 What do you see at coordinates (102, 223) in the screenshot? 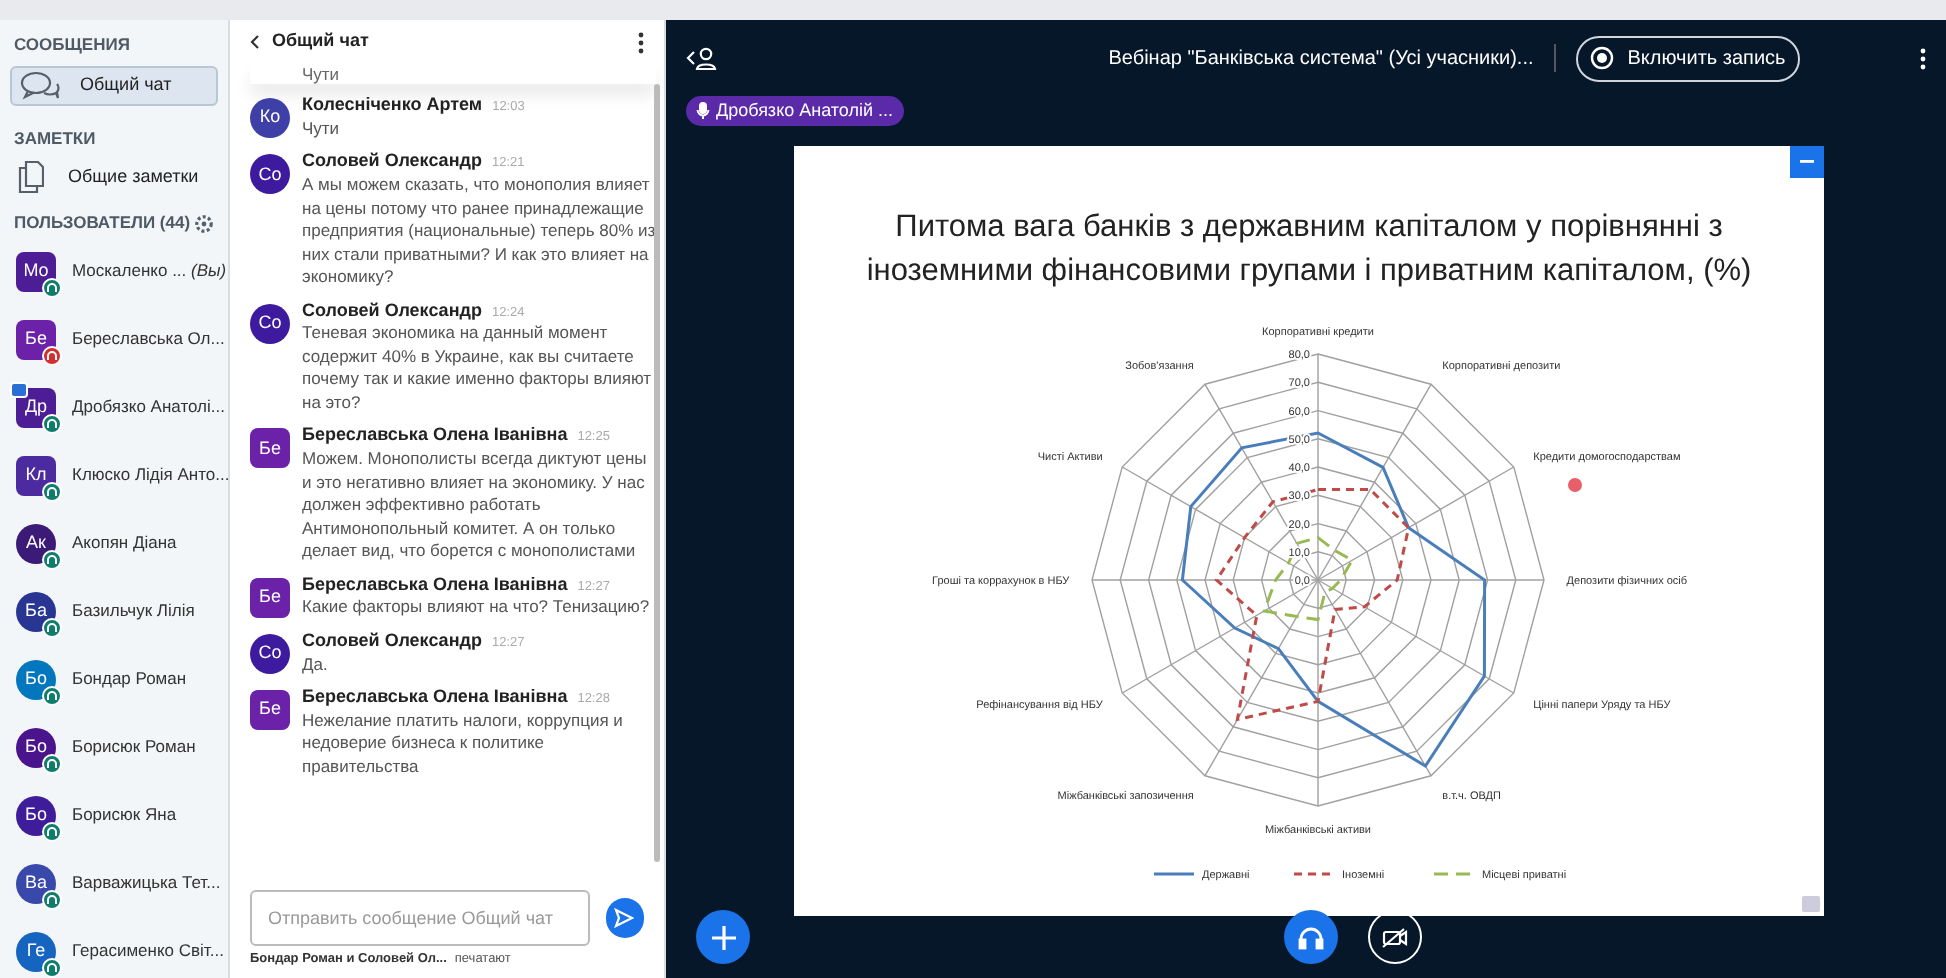
I see `section-heading: ПОЛЬЗОВАТЕЛИ (44)` at bounding box center [102, 223].